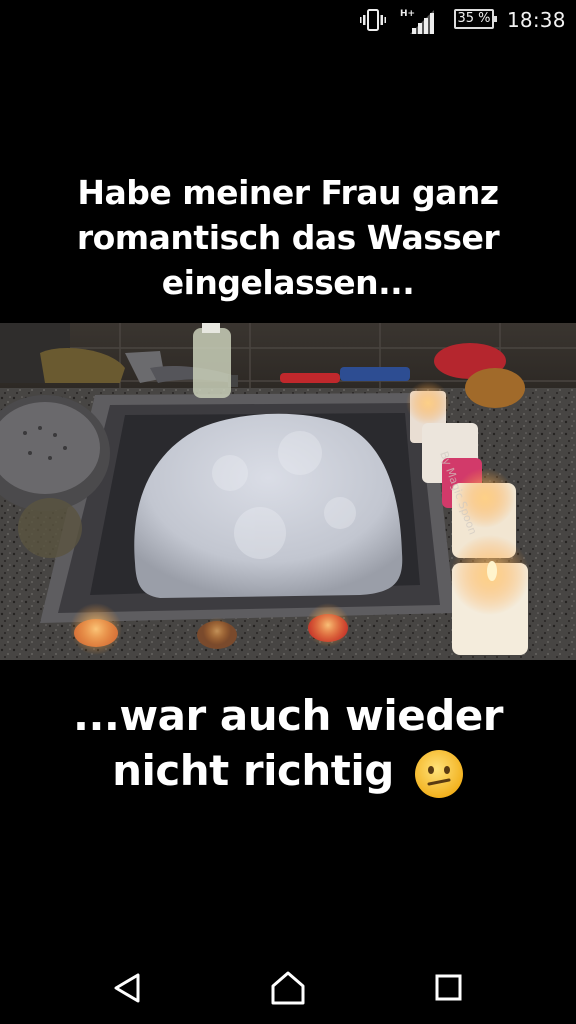 This screenshot has width=576, height=1024. I want to click on status-time: 18:38, so click(536, 20).